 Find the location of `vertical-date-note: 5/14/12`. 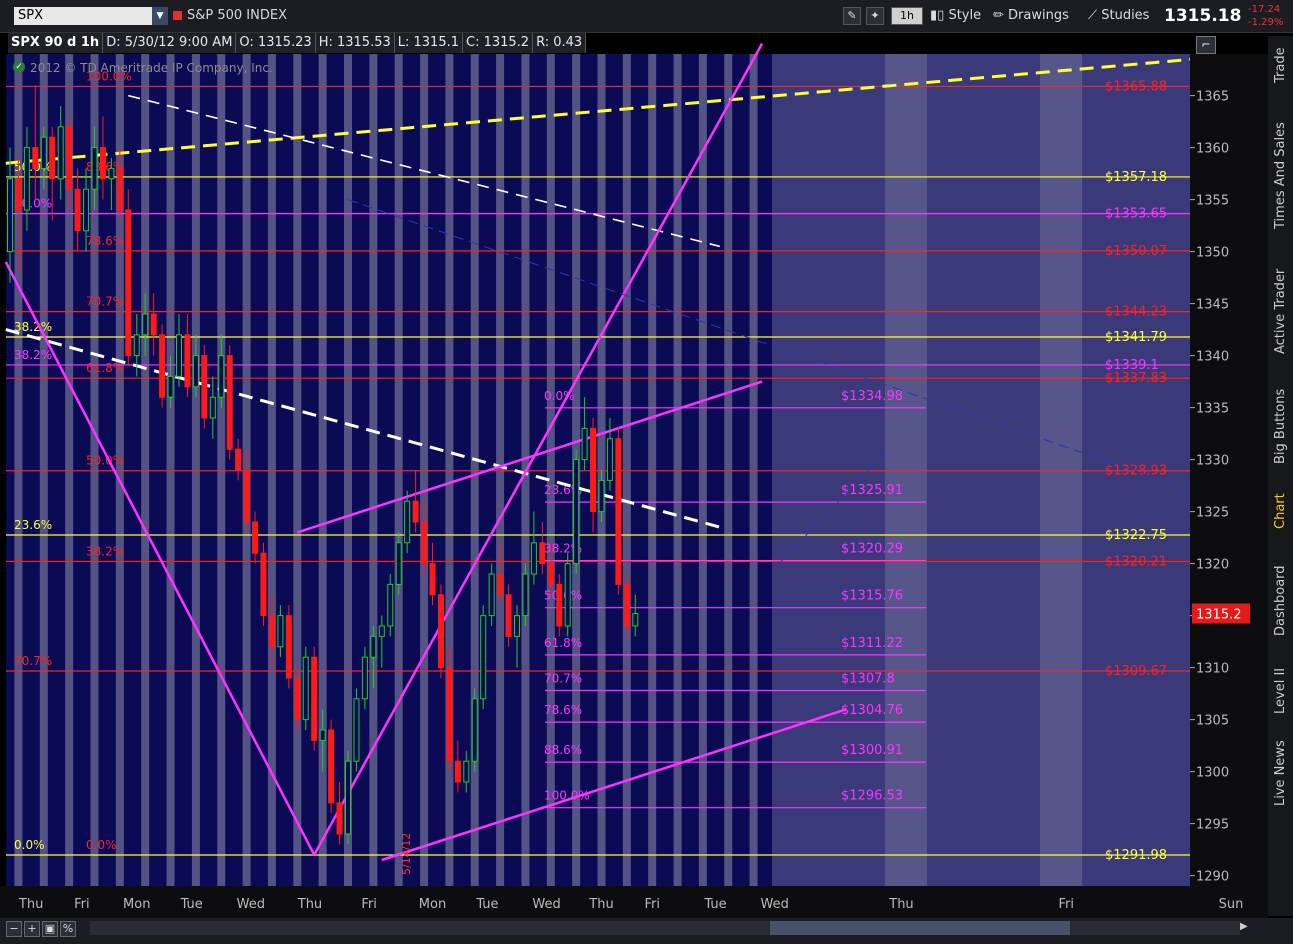

vertical-date-note: 5/14/12 is located at coordinates (406, 854).